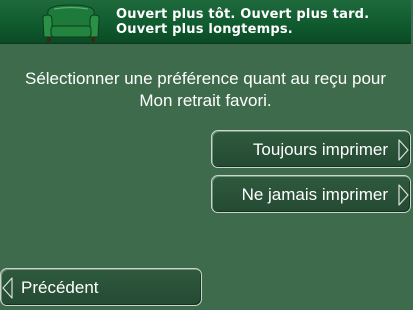  What do you see at coordinates (205, 100) in the screenshot?
I see `prompt-line-2: Mon retrait favori.` at bounding box center [205, 100].